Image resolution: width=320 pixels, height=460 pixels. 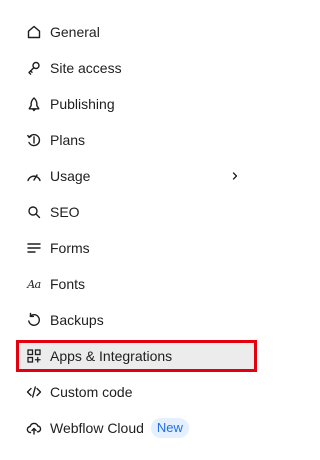 I want to click on gauge-icon, so click(x=34, y=176).